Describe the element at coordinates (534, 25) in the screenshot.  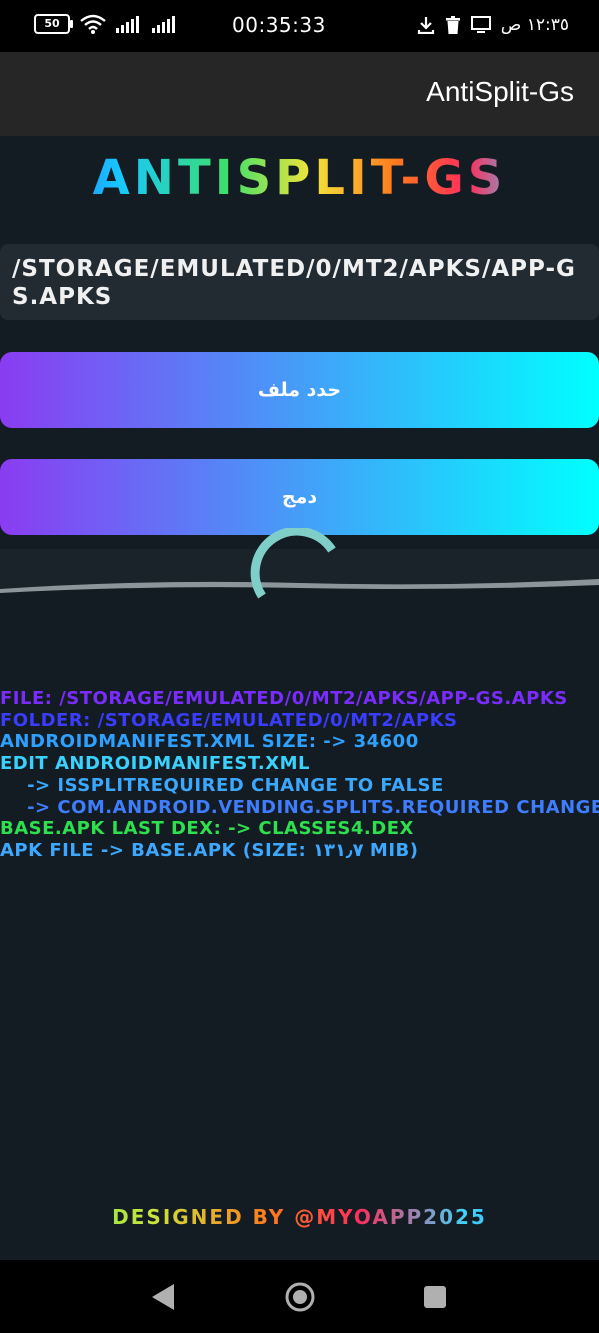
I see `status-arabic-time: ١٢:٣٥ ص` at that location.